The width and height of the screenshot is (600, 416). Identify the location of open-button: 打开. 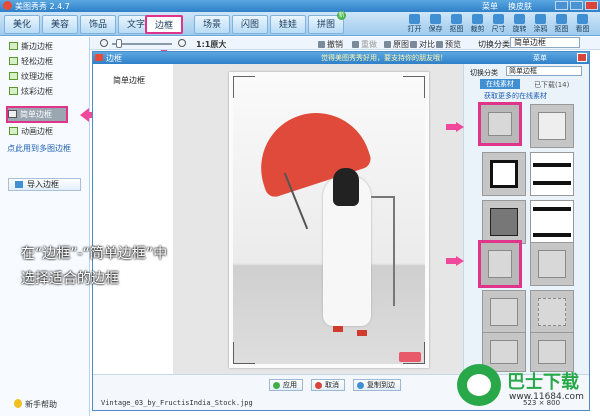
(414, 24).